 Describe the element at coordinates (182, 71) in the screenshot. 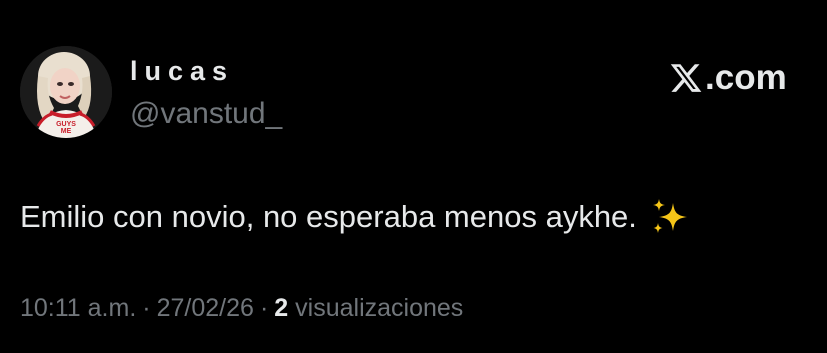

I see `display-name: lucas` at that location.